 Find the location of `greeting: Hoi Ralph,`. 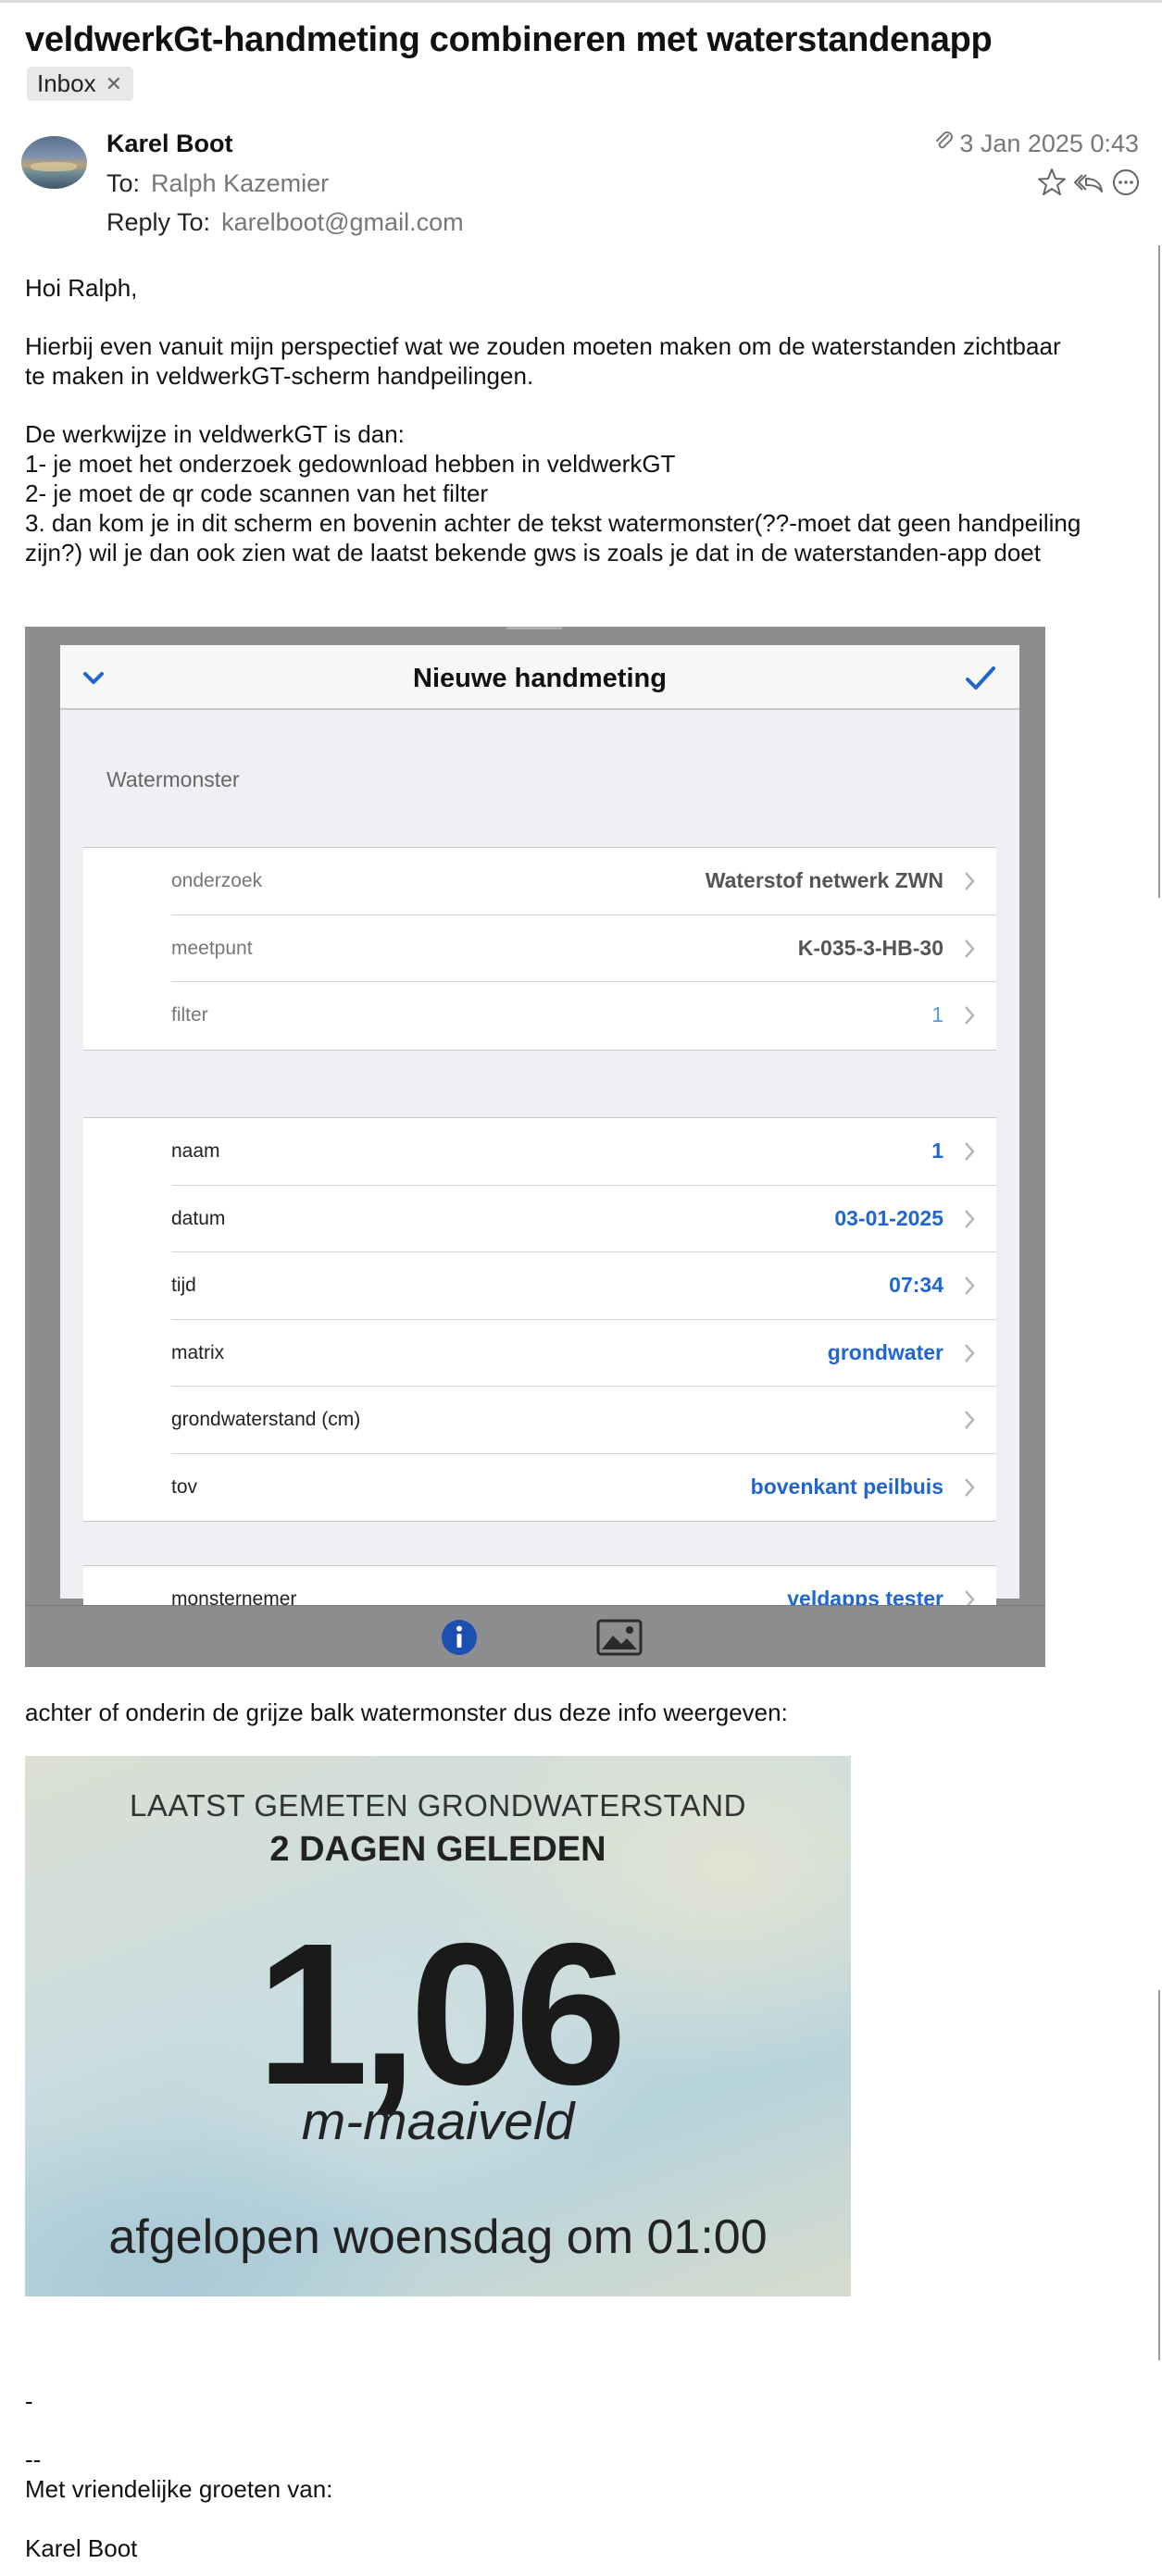

greeting: Hoi Ralph, is located at coordinates (81, 288).